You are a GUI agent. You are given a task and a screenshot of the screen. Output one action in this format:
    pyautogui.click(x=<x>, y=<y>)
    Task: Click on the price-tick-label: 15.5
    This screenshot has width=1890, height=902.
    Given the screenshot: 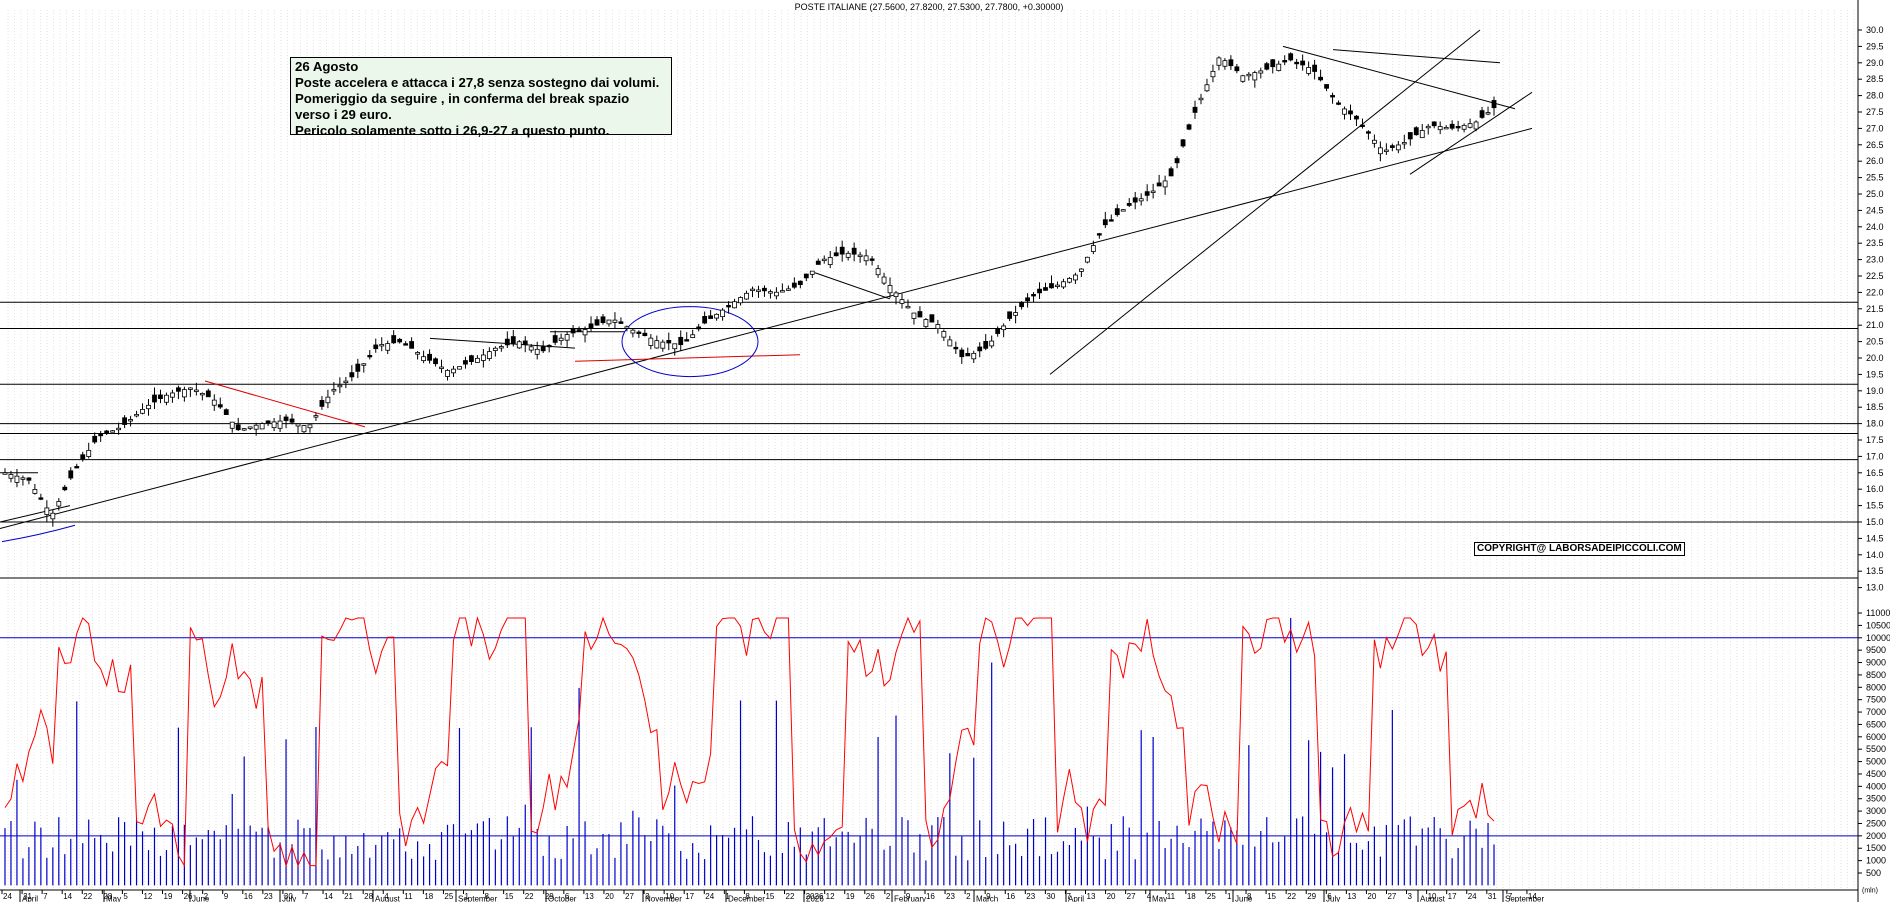 What is the action you would take?
    pyautogui.click(x=1875, y=506)
    